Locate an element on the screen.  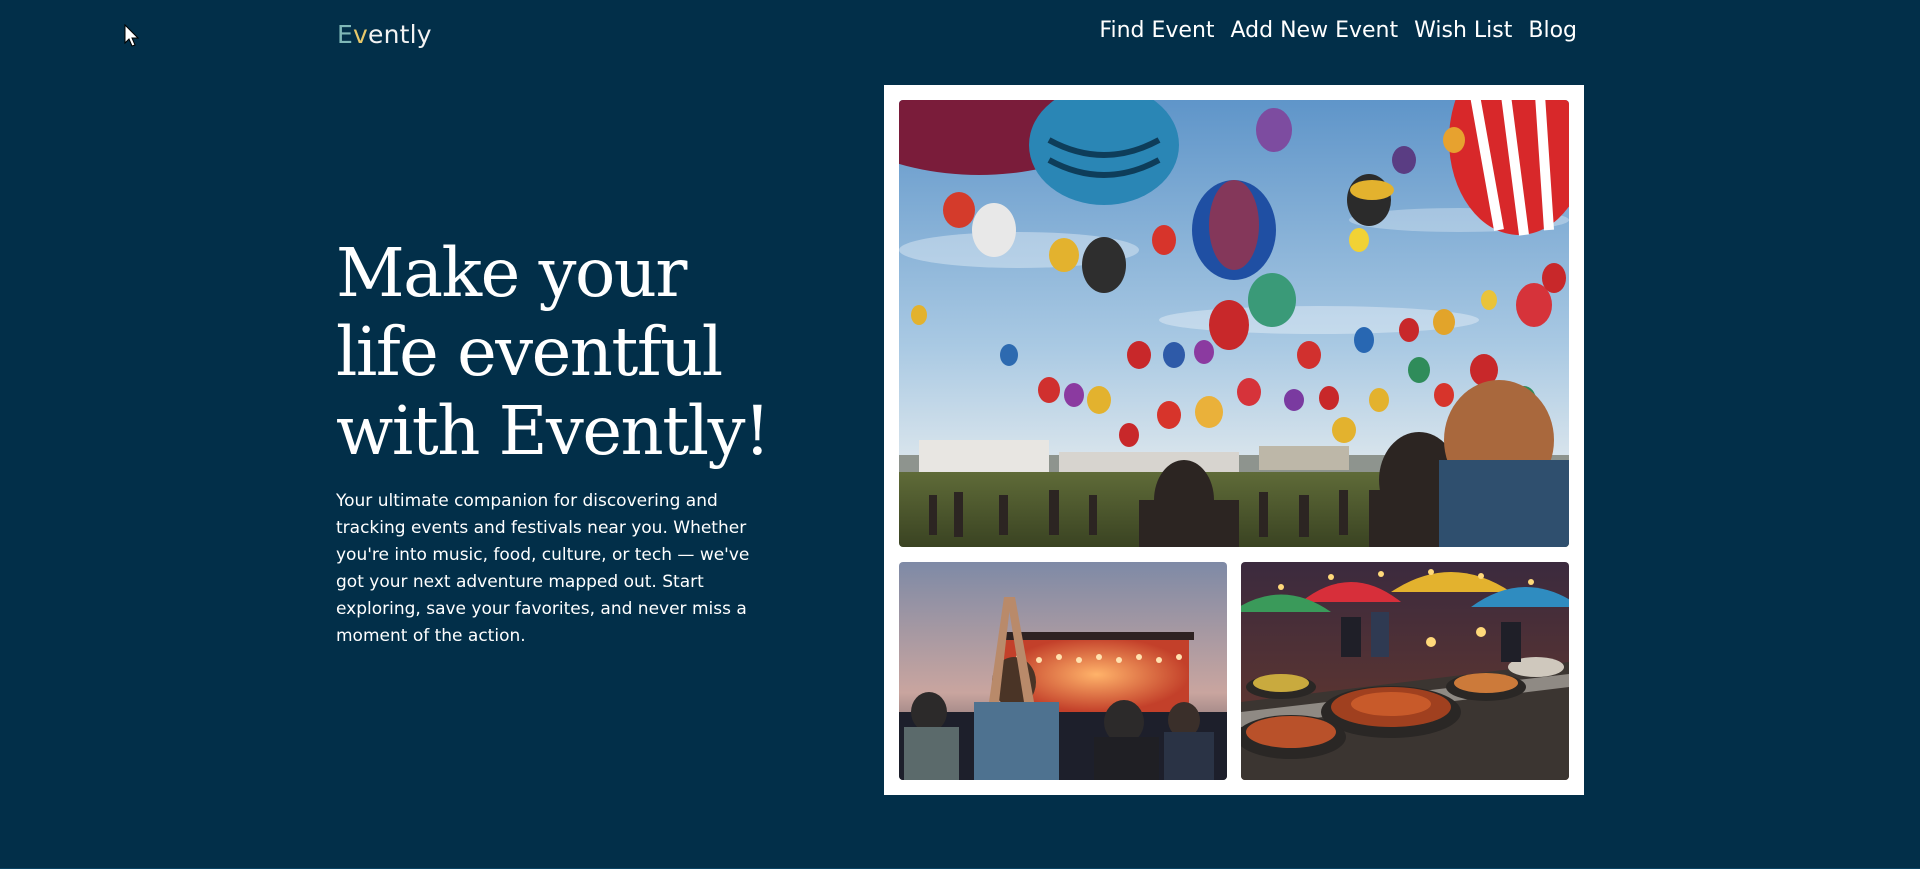
logo-letter-e: E is located at coordinates (345, 34).